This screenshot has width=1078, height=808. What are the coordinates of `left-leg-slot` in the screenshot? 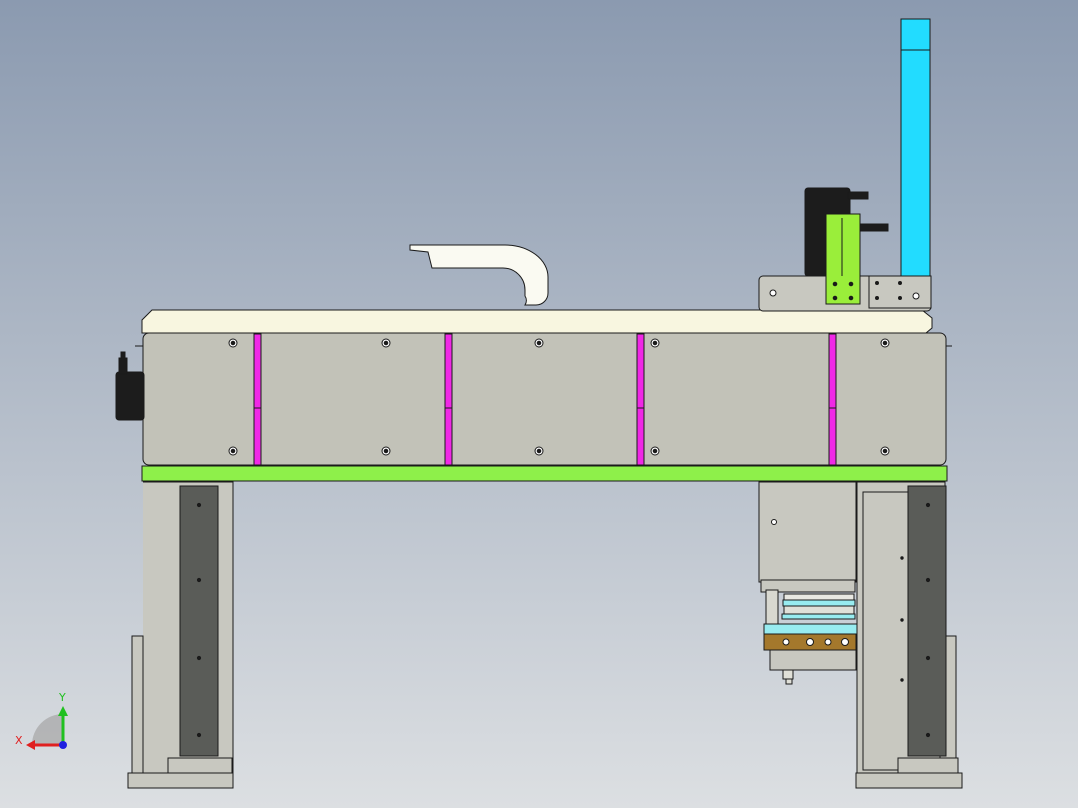 It's located at (199, 621).